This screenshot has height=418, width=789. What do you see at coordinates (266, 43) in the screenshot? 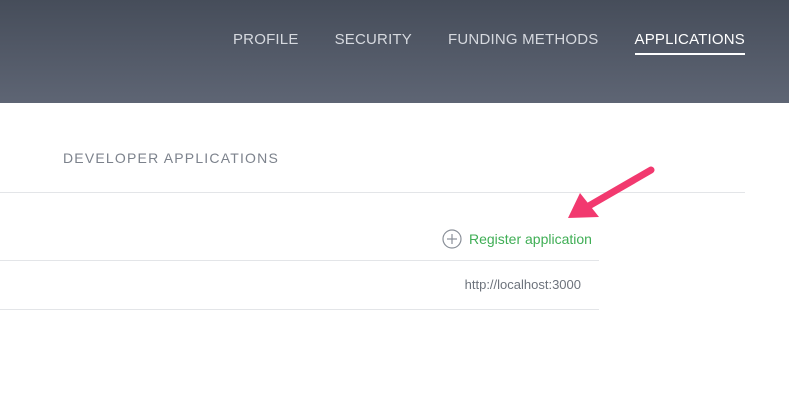
I see `tab-profile: PROFILE` at bounding box center [266, 43].